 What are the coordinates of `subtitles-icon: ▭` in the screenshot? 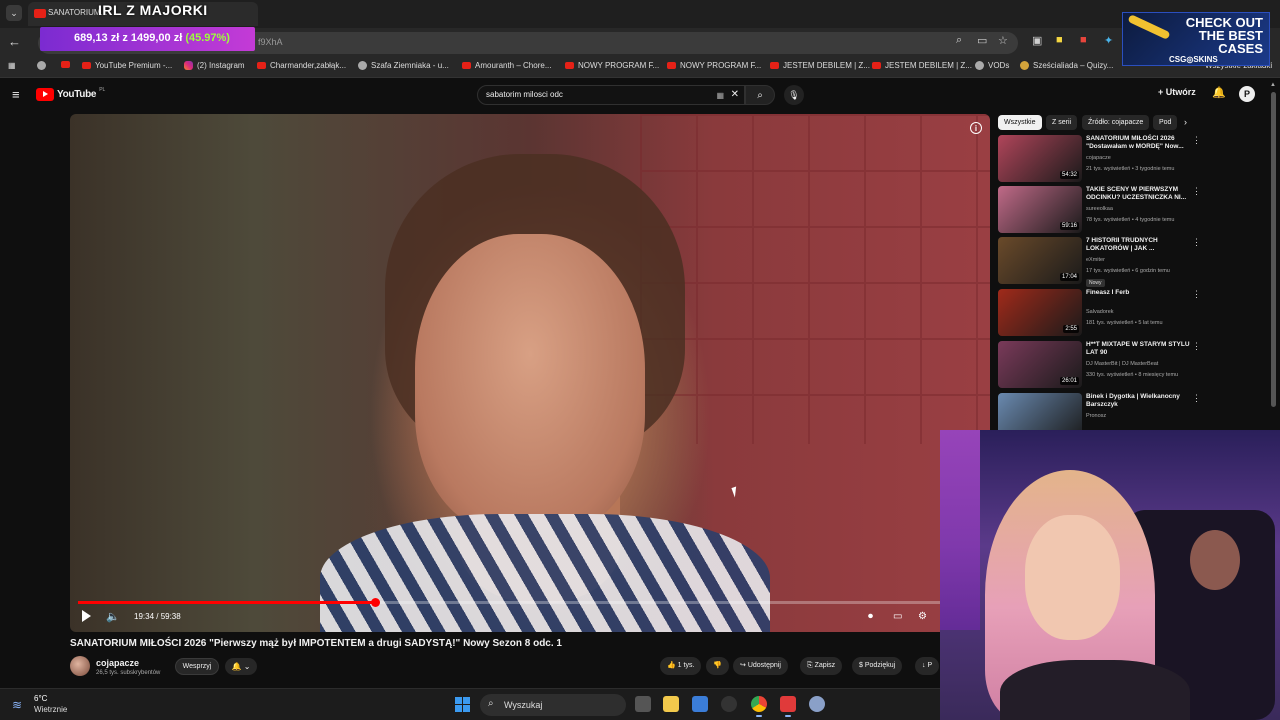 It's located at (897, 616).